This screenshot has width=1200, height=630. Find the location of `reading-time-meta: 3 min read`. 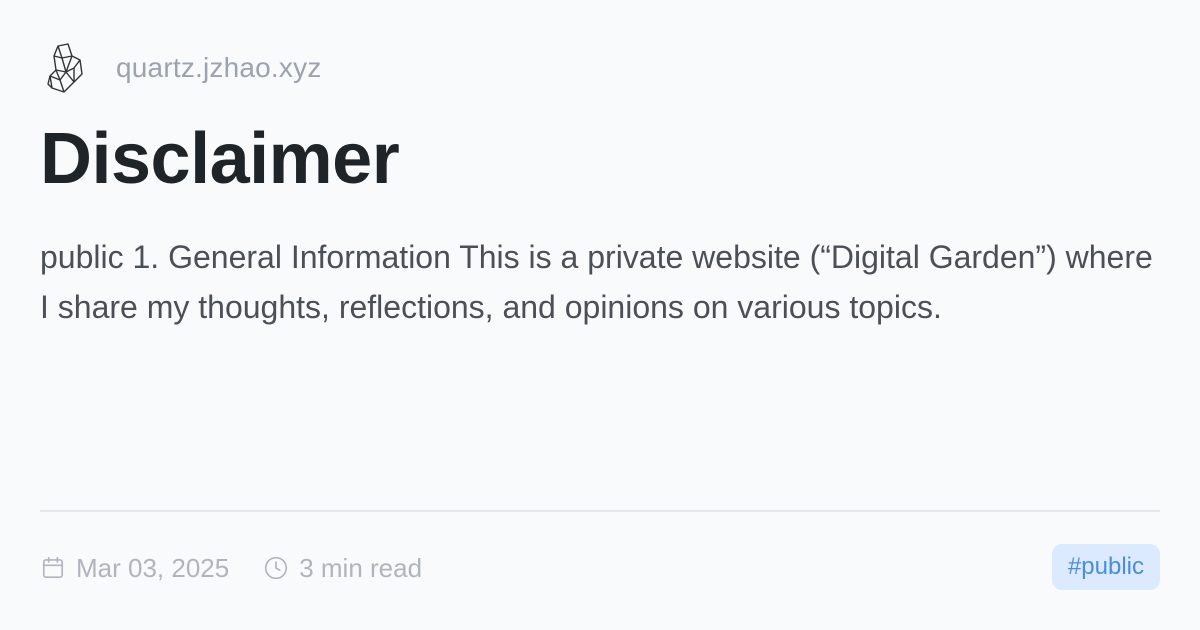

reading-time-meta: 3 min read is located at coordinates (342, 568).